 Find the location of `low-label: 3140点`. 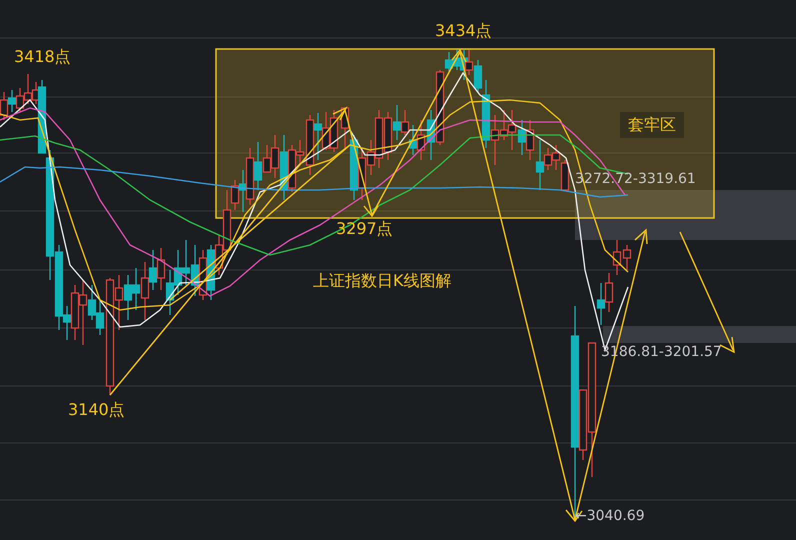

low-label: 3140点 is located at coordinates (96, 410).